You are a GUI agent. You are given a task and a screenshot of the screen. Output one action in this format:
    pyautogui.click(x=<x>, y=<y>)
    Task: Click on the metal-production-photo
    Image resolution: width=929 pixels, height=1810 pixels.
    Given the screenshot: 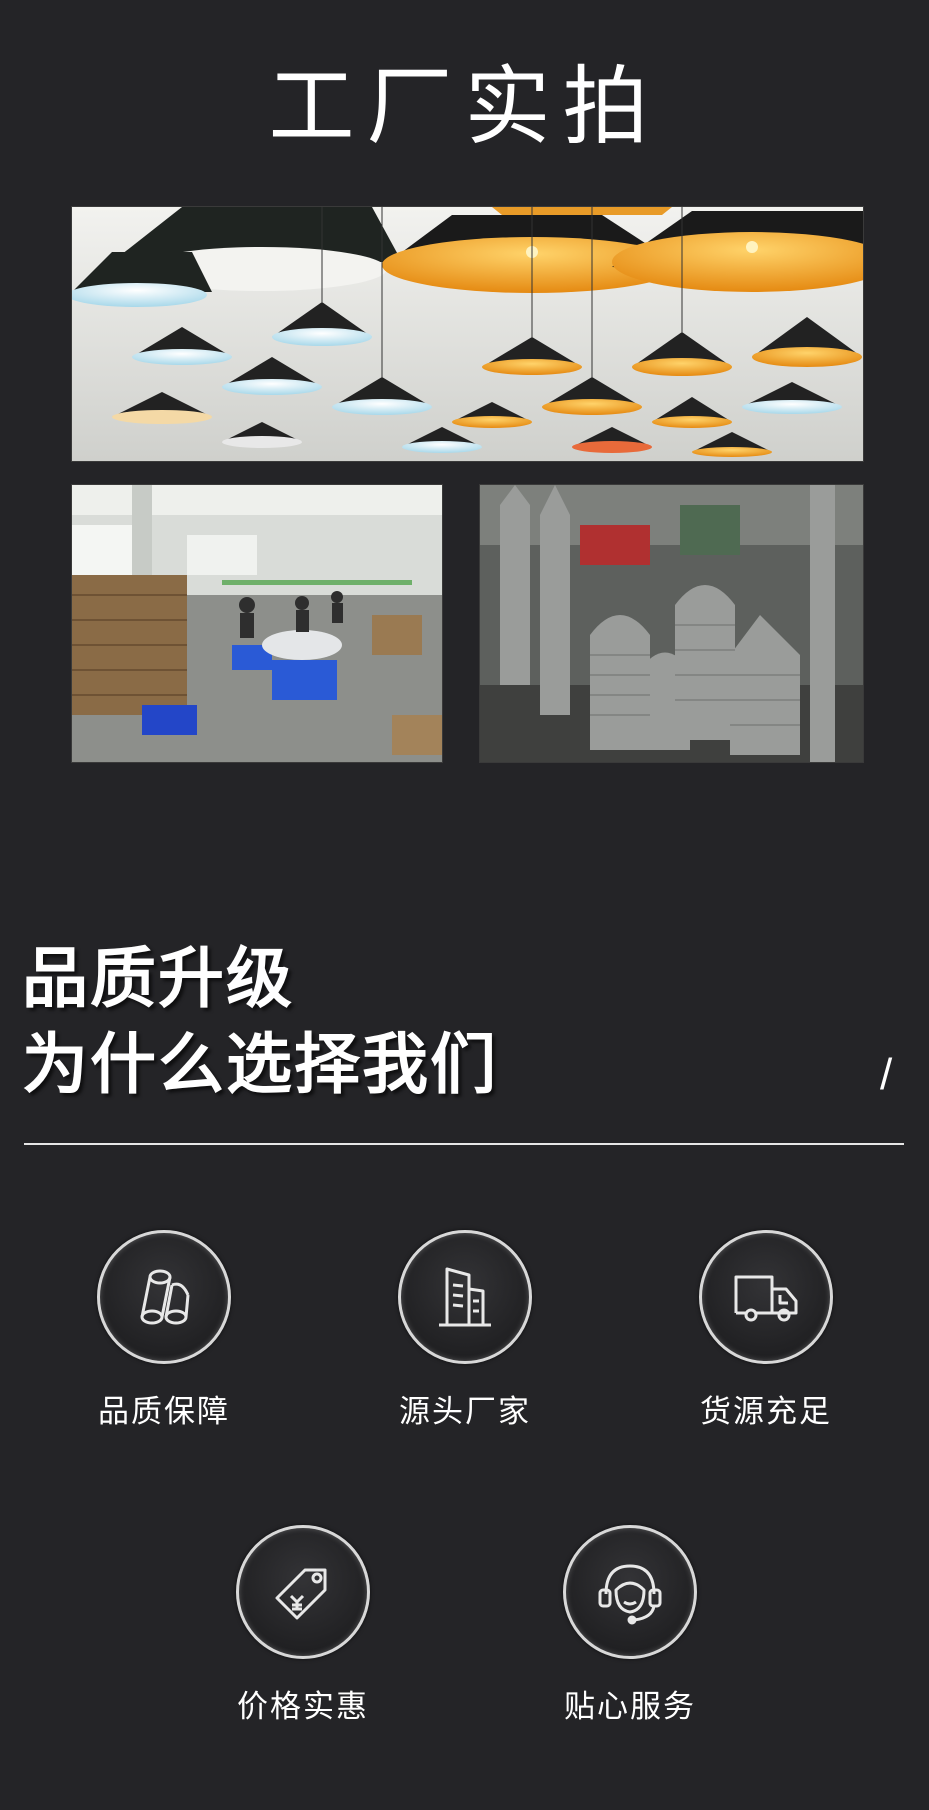 What is the action you would take?
    pyautogui.click(x=671, y=623)
    